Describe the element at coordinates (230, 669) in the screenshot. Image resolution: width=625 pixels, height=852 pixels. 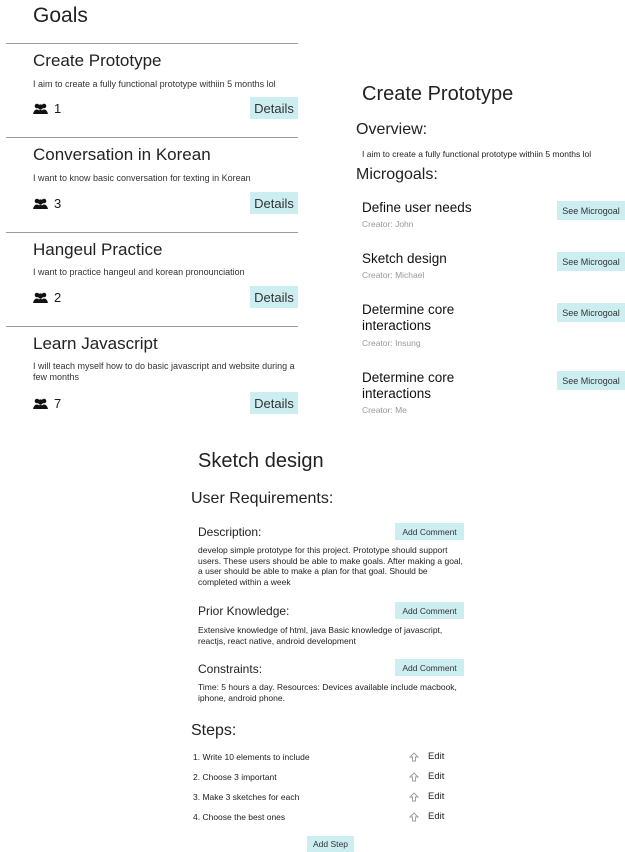
I see `section-label: Constraints:` at that location.